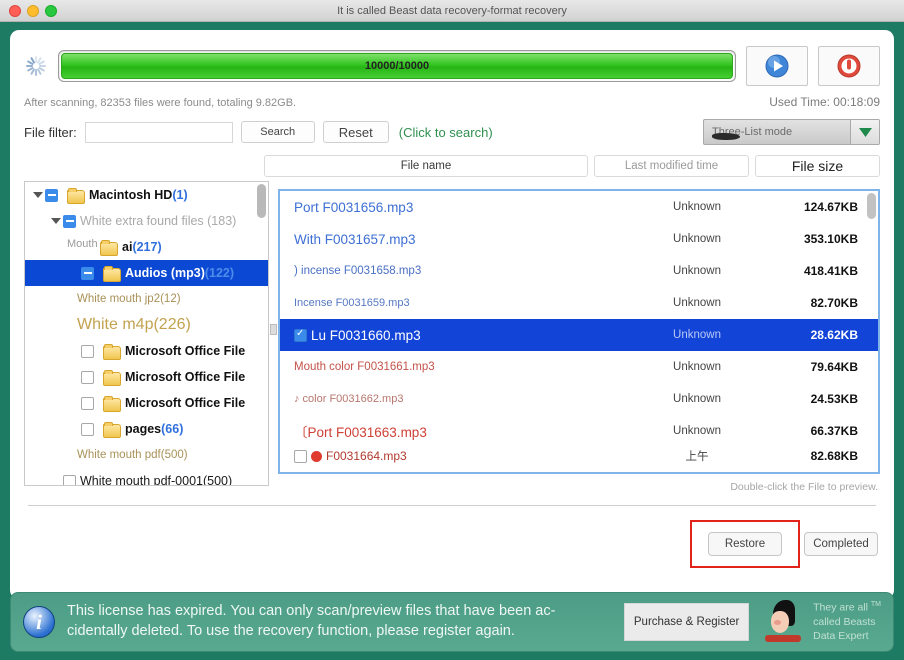  Describe the element at coordinates (875, 605) in the screenshot. I see `trademark-symbol: TM` at that location.